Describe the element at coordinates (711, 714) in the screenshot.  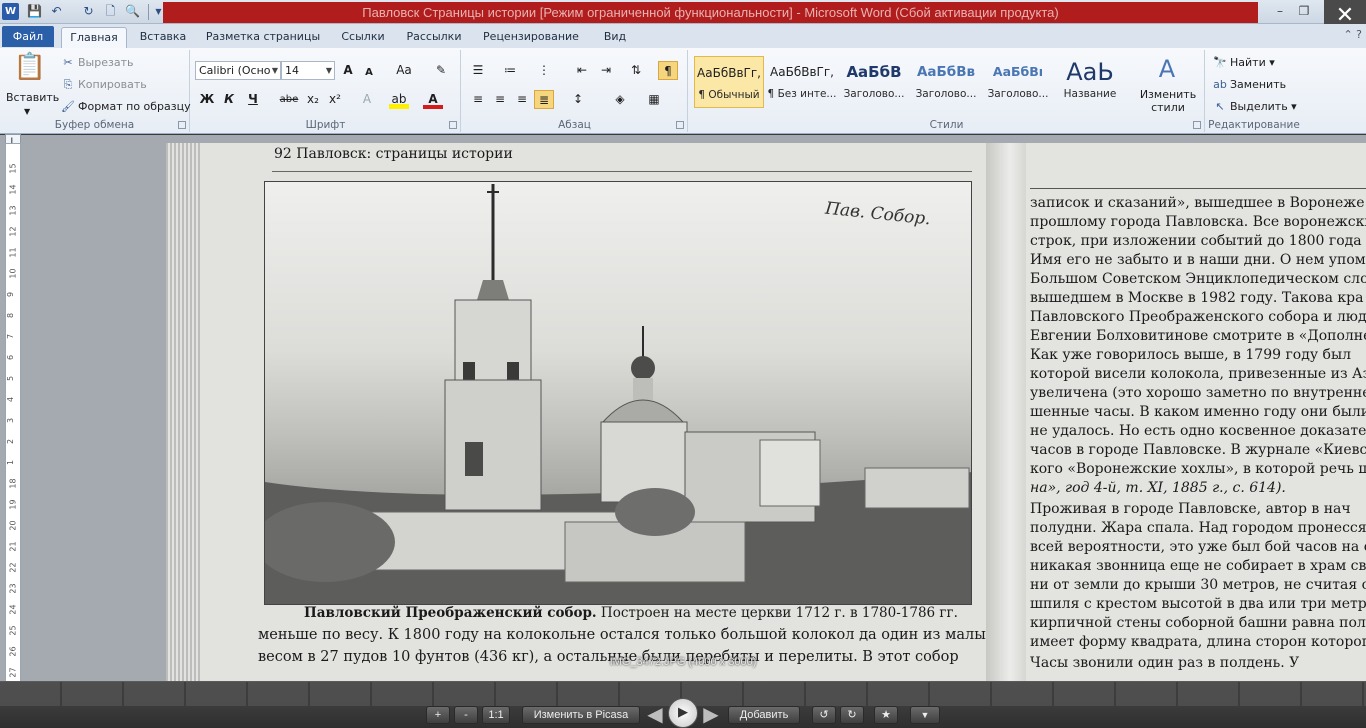
I see `next-image-icon: ▶` at that location.